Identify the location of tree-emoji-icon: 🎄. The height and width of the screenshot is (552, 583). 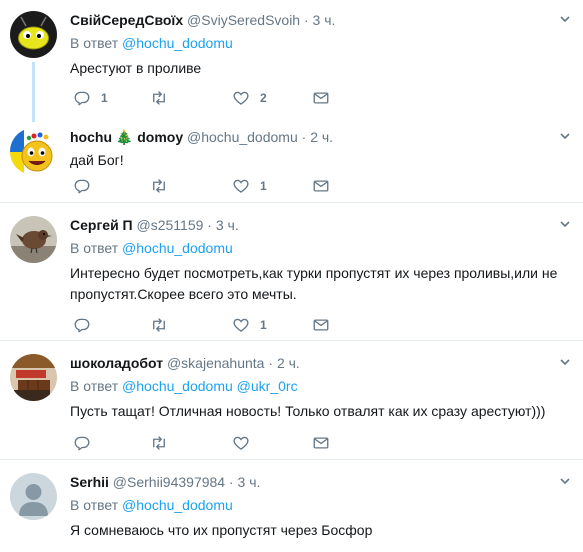
(124, 137).